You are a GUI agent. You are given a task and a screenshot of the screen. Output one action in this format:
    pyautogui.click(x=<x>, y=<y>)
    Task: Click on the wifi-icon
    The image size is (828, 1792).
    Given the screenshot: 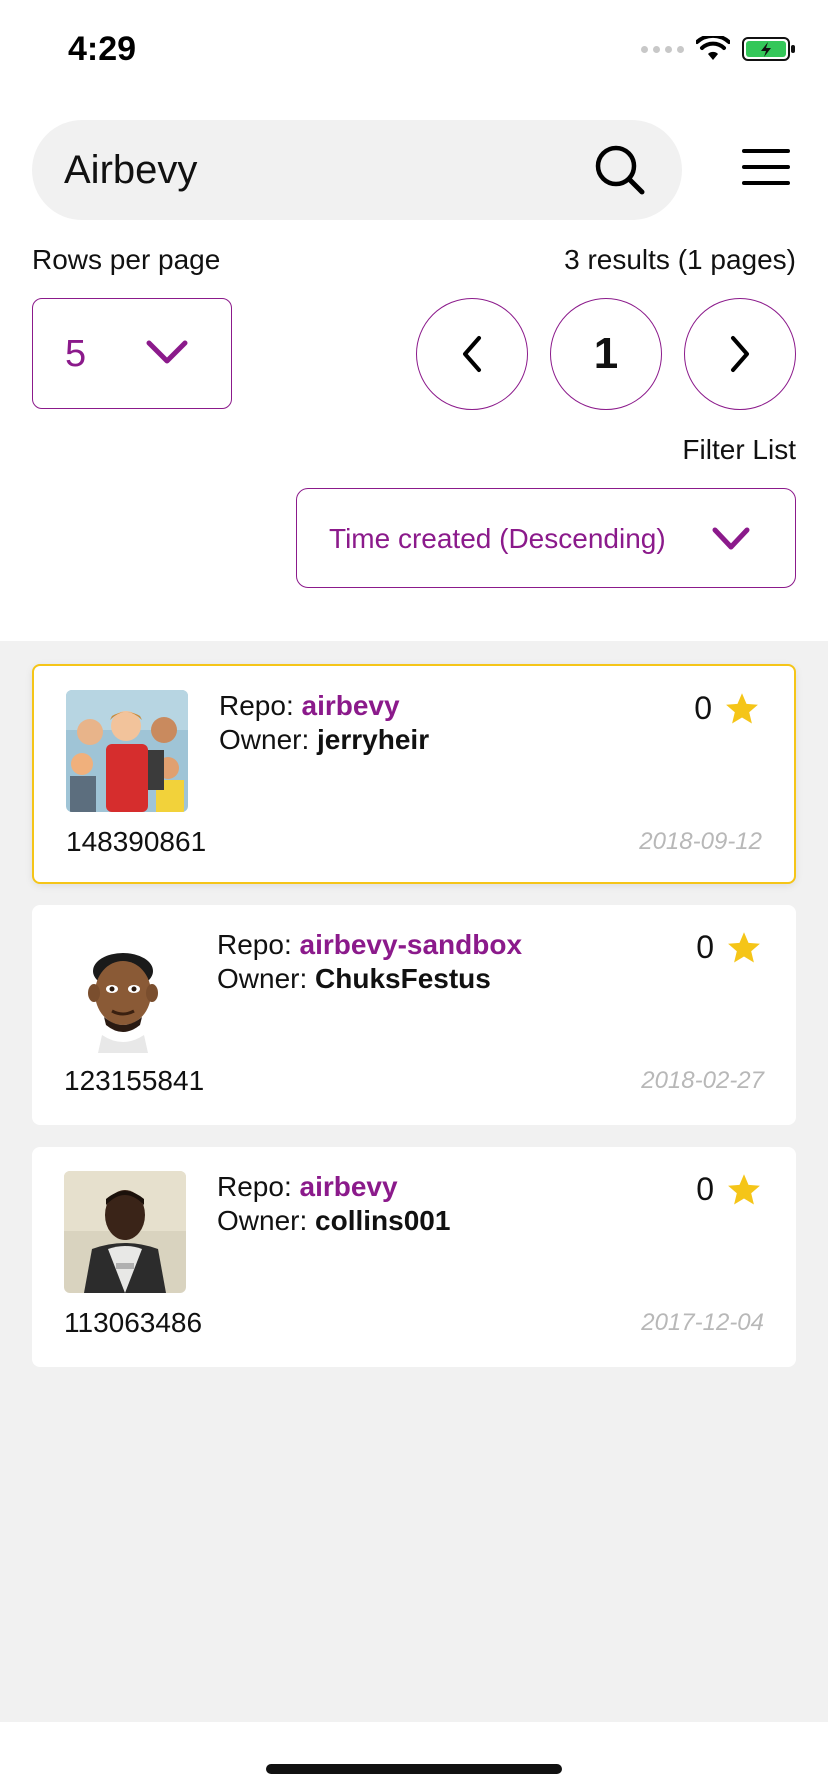 What is the action you would take?
    pyautogui.click(x=713, y=48)
    